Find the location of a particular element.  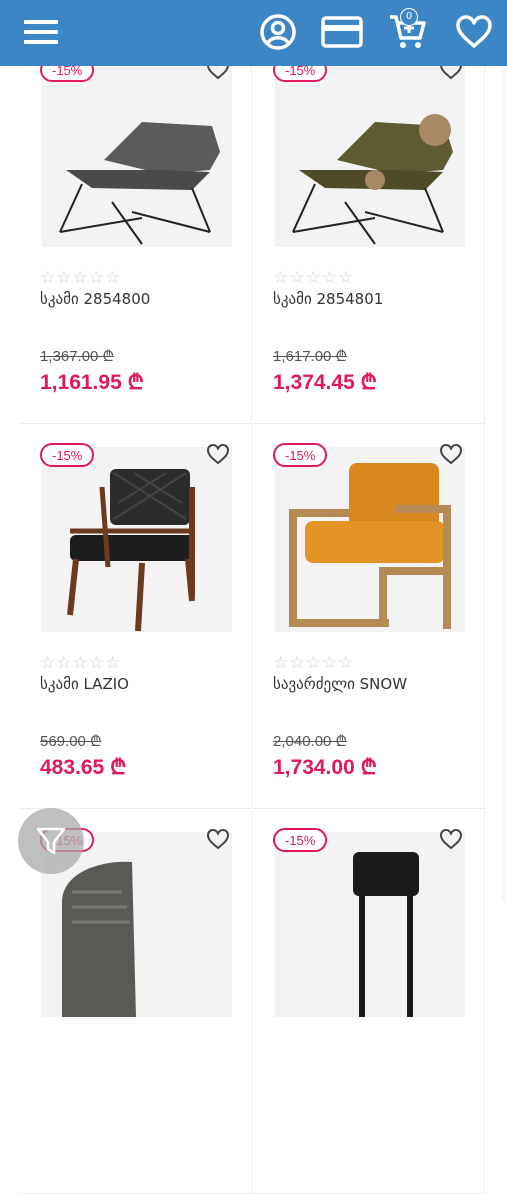

filter-icon is located at coordinates (51, 841).